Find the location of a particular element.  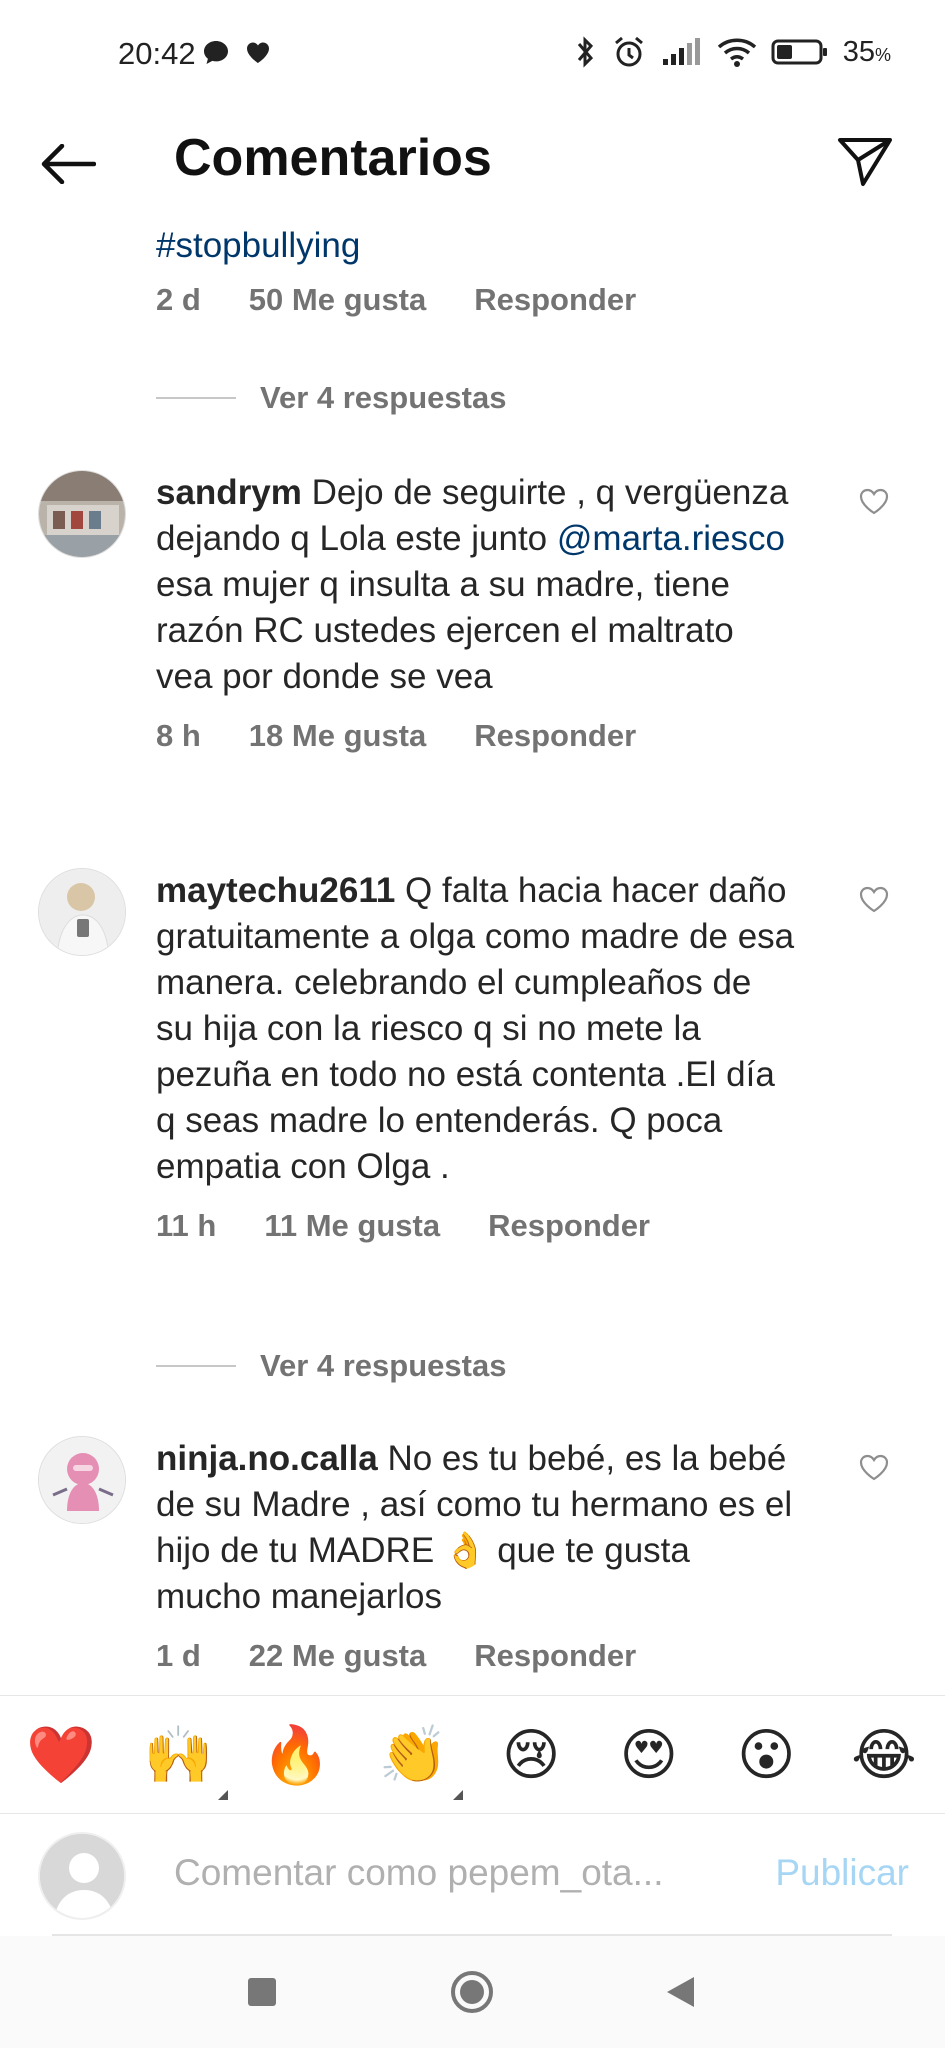

emoji-surprised: 😮 is located at coordinates (766, 1755).